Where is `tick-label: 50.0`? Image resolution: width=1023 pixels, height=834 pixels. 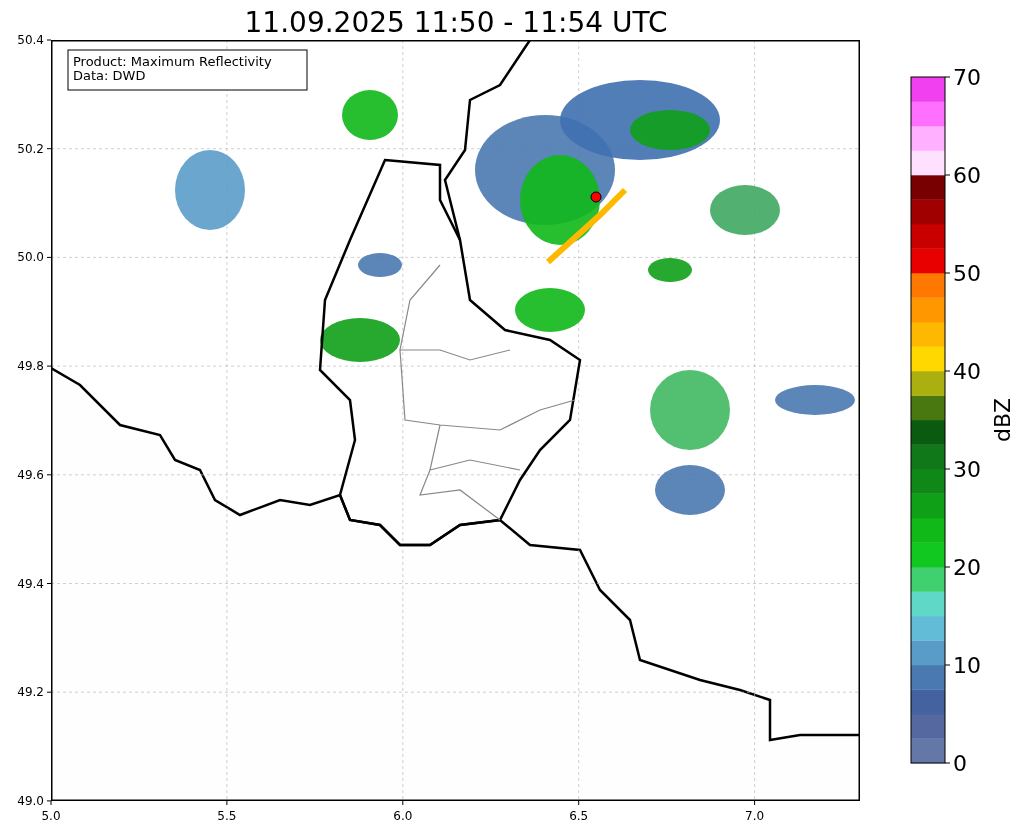 tick-label: 50.0 is located at coordinates (30, 257).